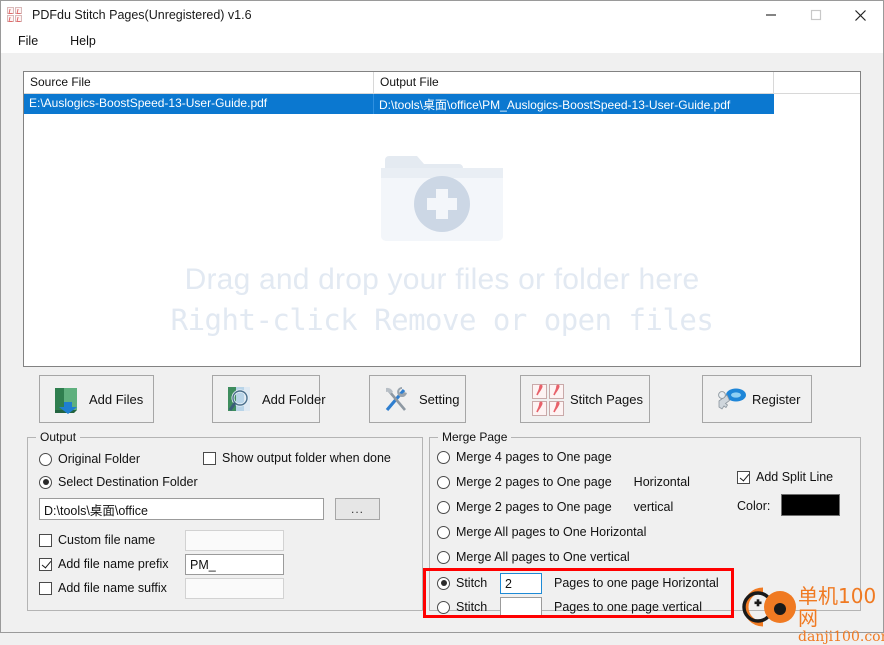 Image resolution: width=884 pixels, height=645 pixels. What do you see at coordinates (547, 399) in the screenshot?
I see `stitch-pages-icon` at bounding box center [547, 399].